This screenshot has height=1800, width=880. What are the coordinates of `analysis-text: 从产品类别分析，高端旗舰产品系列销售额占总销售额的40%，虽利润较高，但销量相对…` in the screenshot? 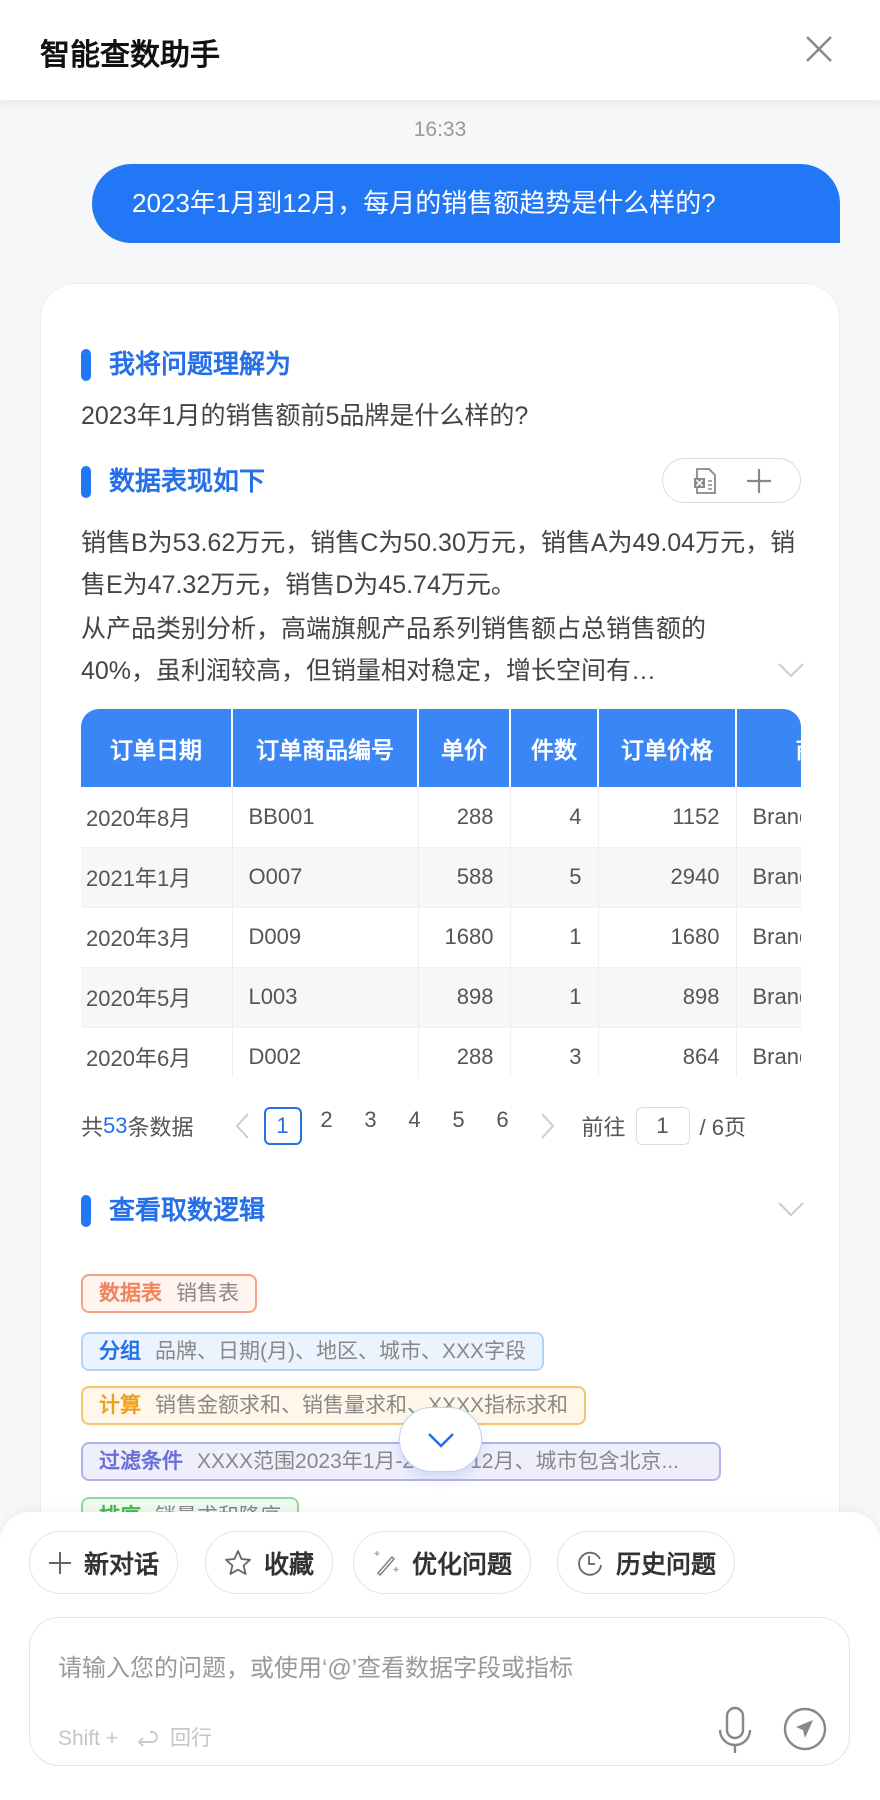 It's located at (394, 650).